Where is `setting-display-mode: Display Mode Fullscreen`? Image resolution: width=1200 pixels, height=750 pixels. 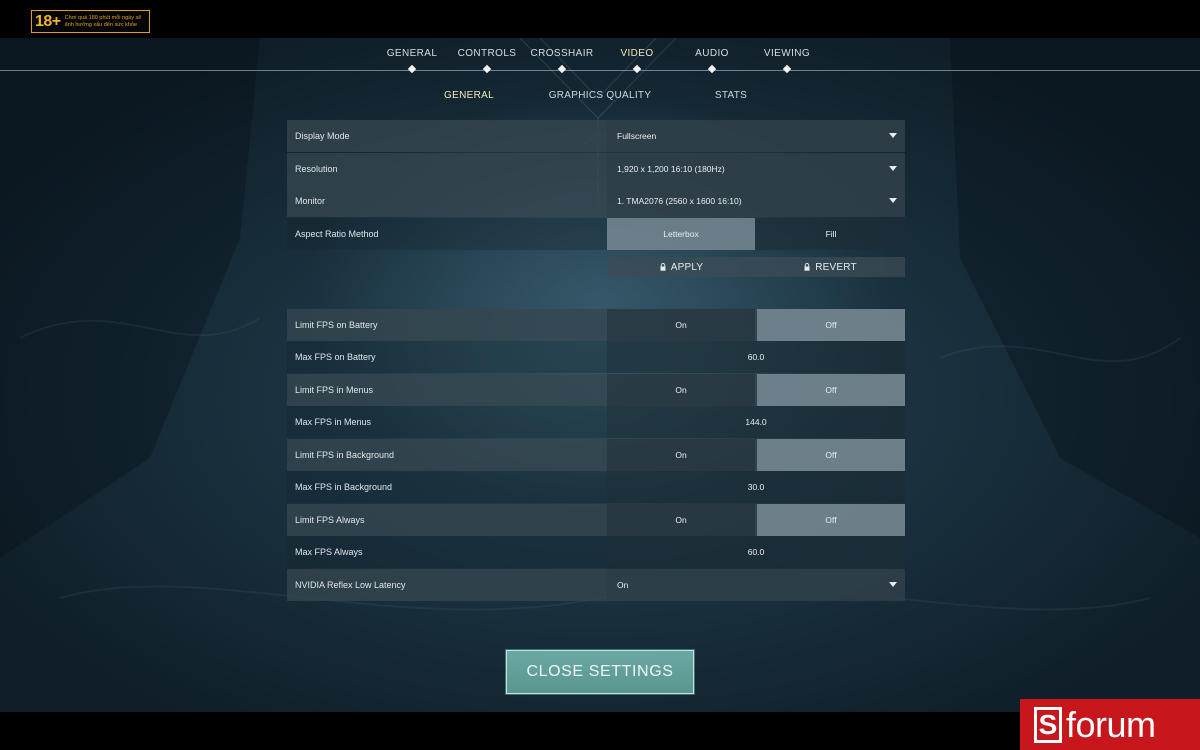 setting-display-mode: Display Mode Fullscreen is located at coordinates (596, 136).